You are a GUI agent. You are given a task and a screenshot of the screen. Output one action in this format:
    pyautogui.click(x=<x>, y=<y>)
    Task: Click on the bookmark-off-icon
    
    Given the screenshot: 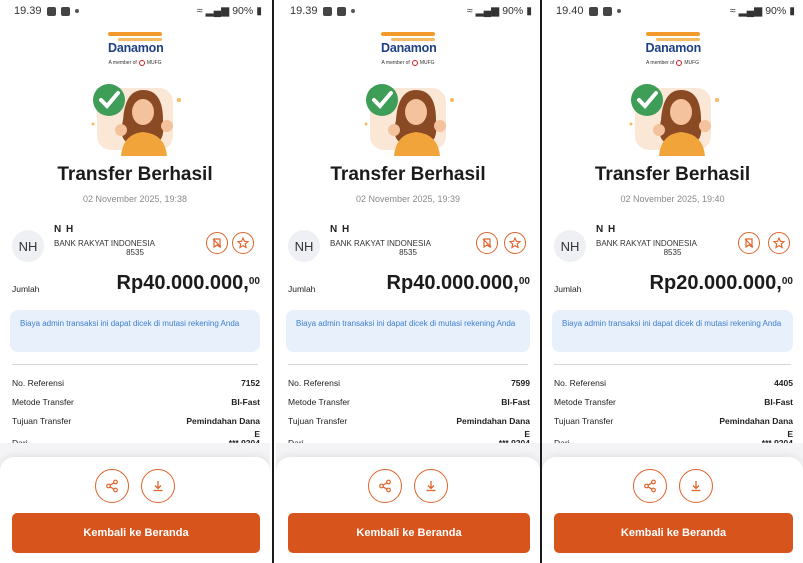 What is the action you would take?
    pyautogui.click(x=749, y=243)
    